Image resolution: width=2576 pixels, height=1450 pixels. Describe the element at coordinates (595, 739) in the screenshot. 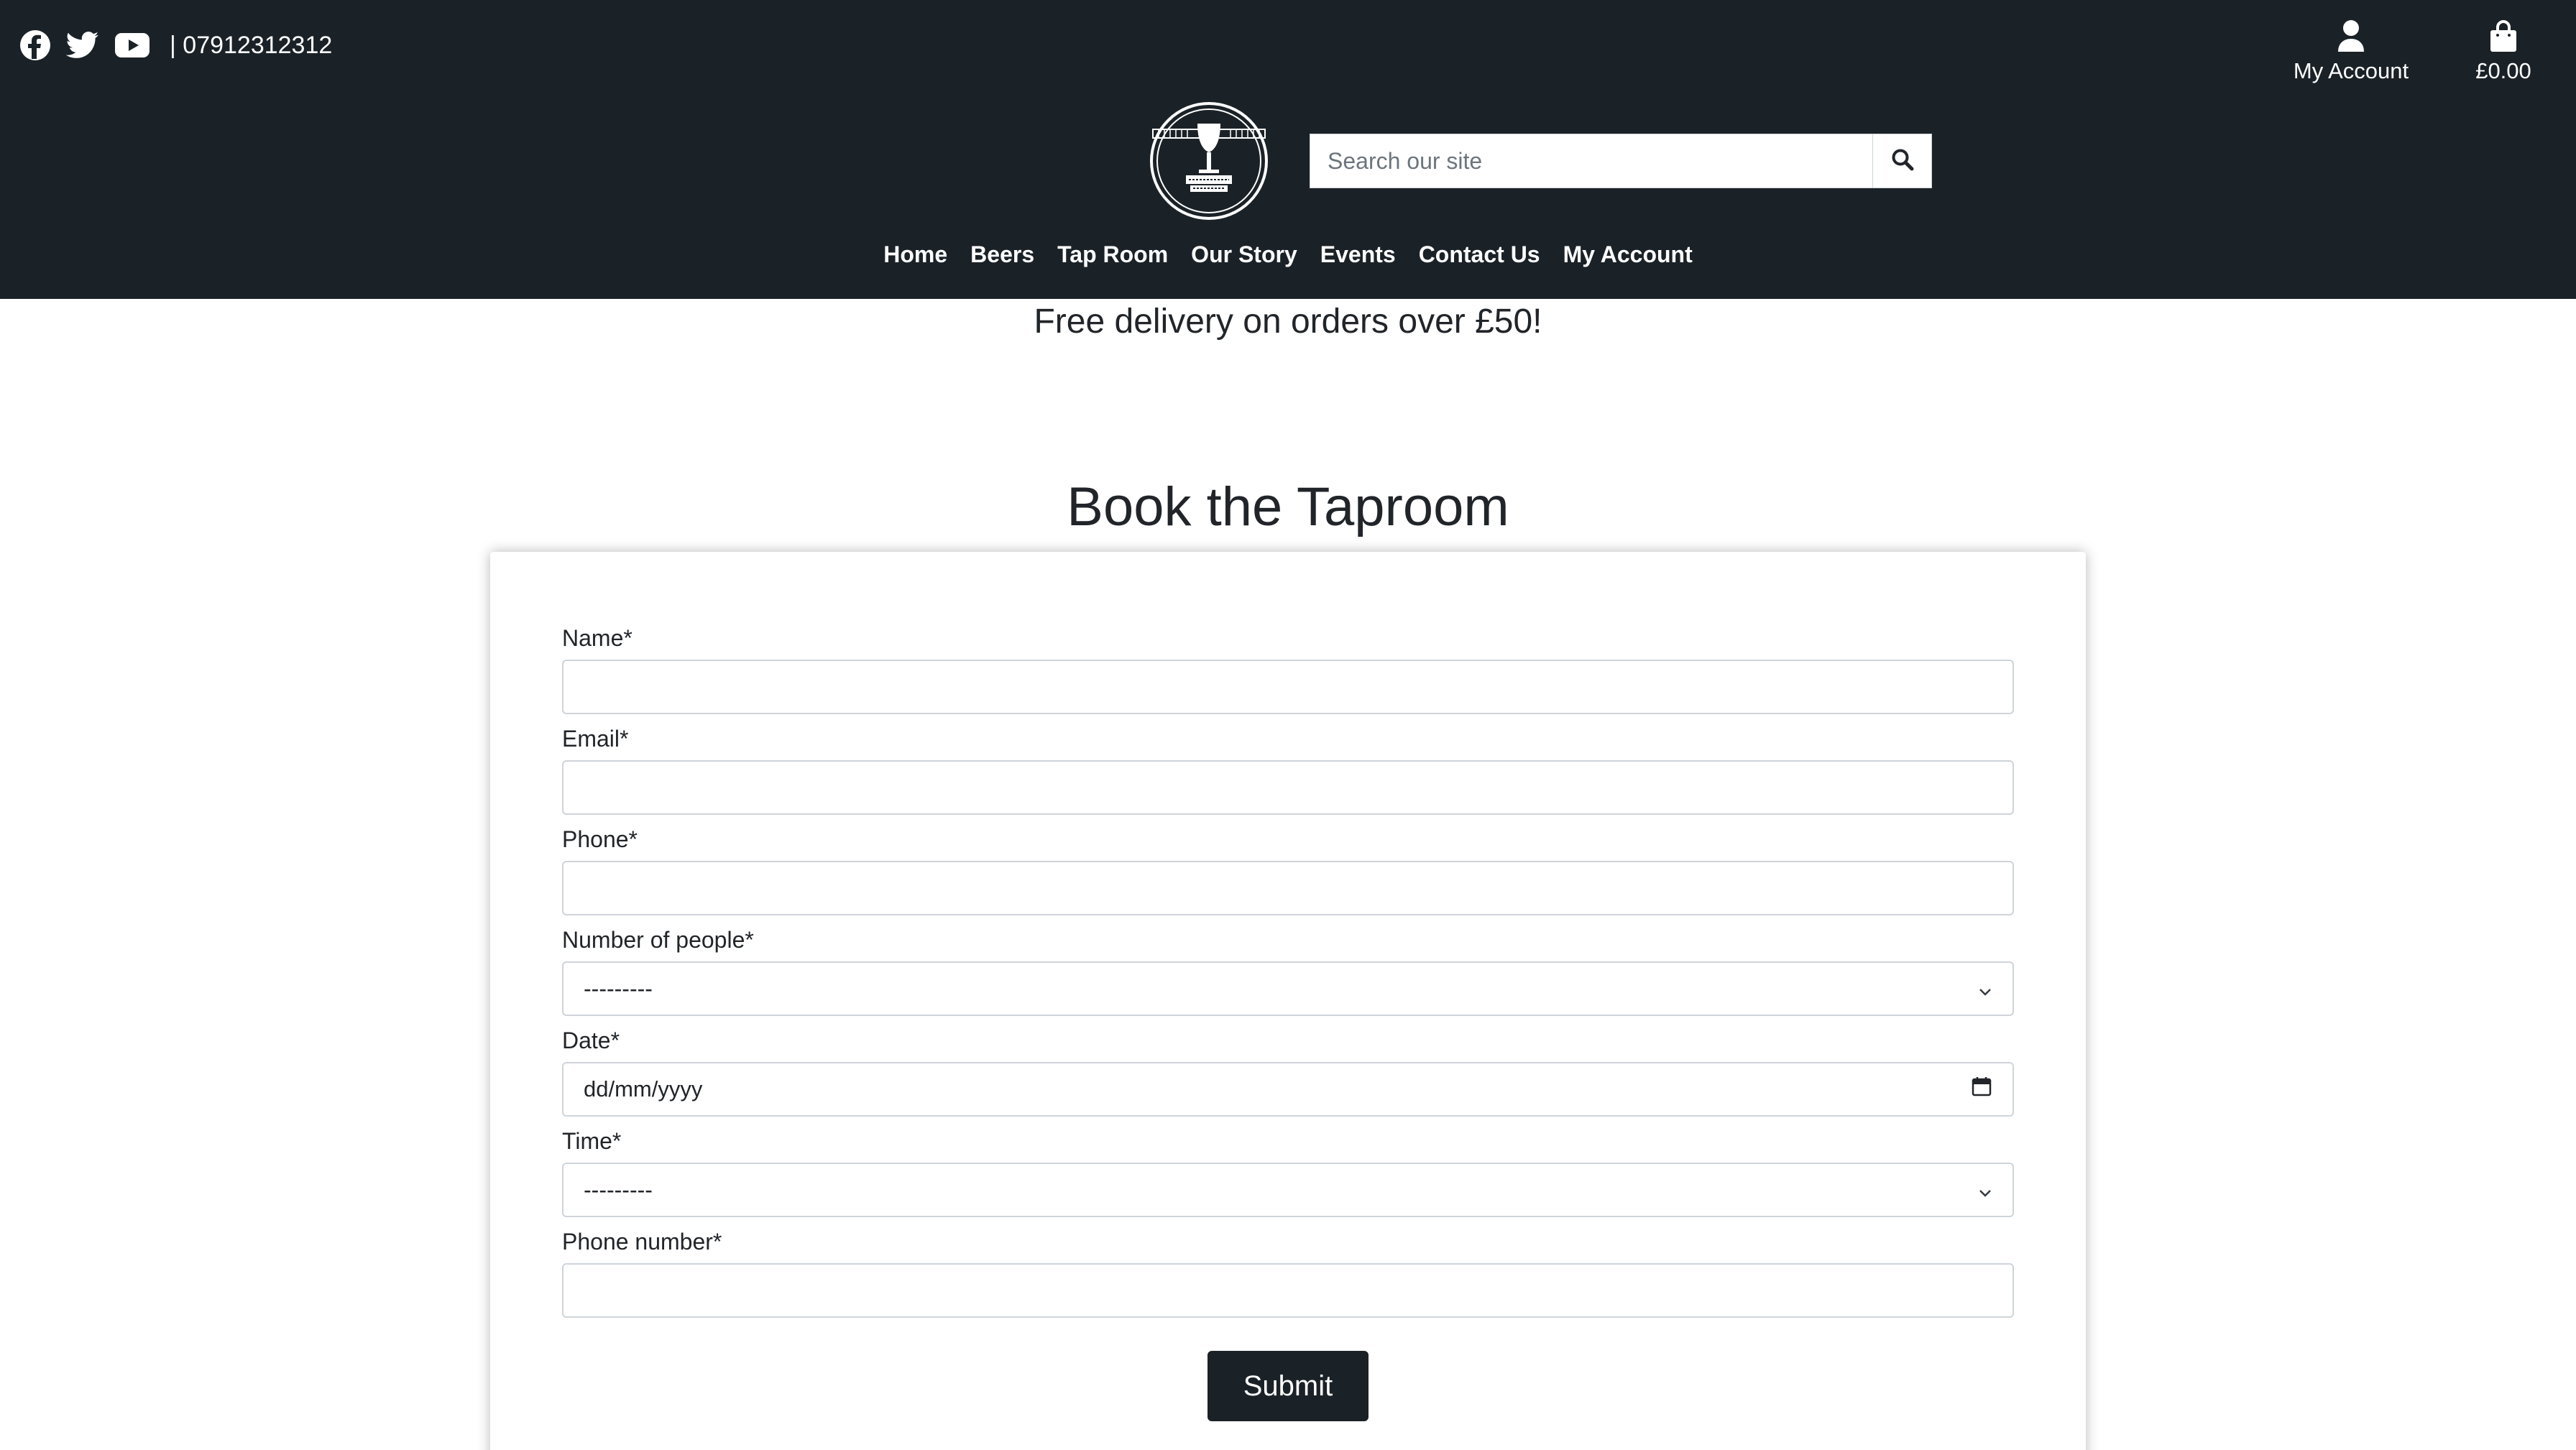

I see `email-label: Email*` at that location.